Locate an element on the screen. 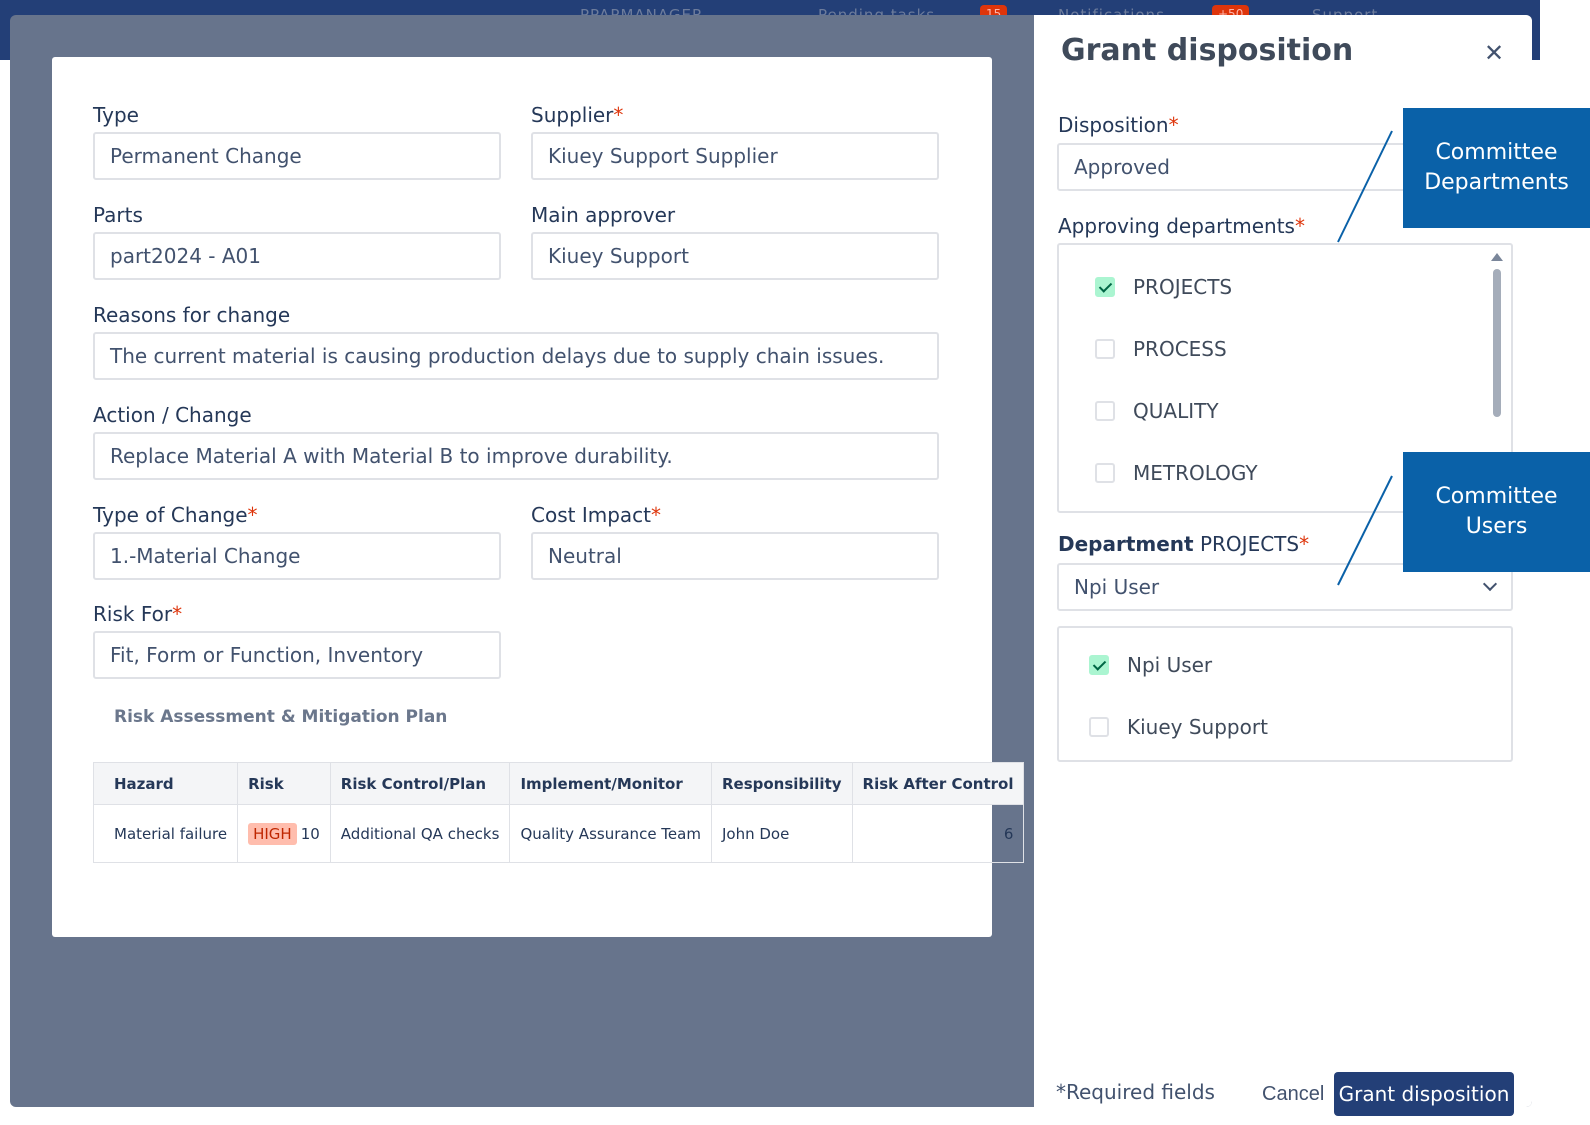 The height and width of the screenshot is (1125, 1590). department-option-process: PROCESS is located at coordinates (1161, 349).